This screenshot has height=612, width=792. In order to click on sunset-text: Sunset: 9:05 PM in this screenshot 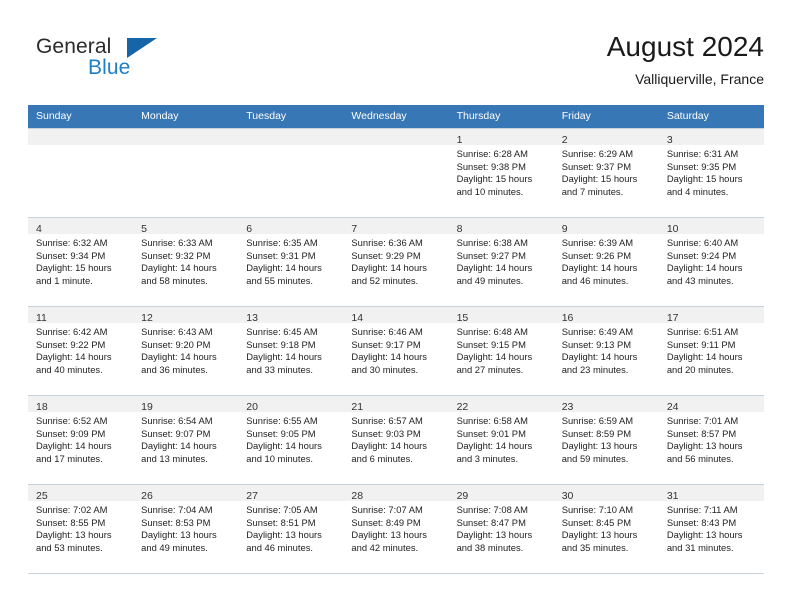, I will do `click(281, 433)`.